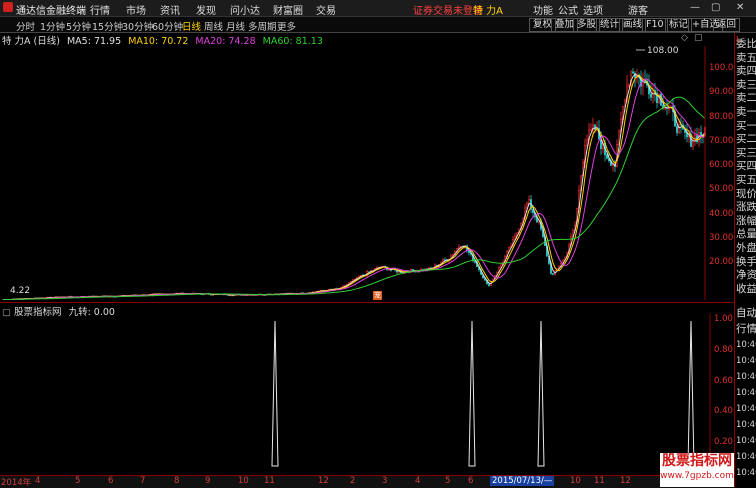 The image size is (756, 488). Describe the element at coordinates (655, 25) in the screenshot. I see `btn-f10: F10` at that location.